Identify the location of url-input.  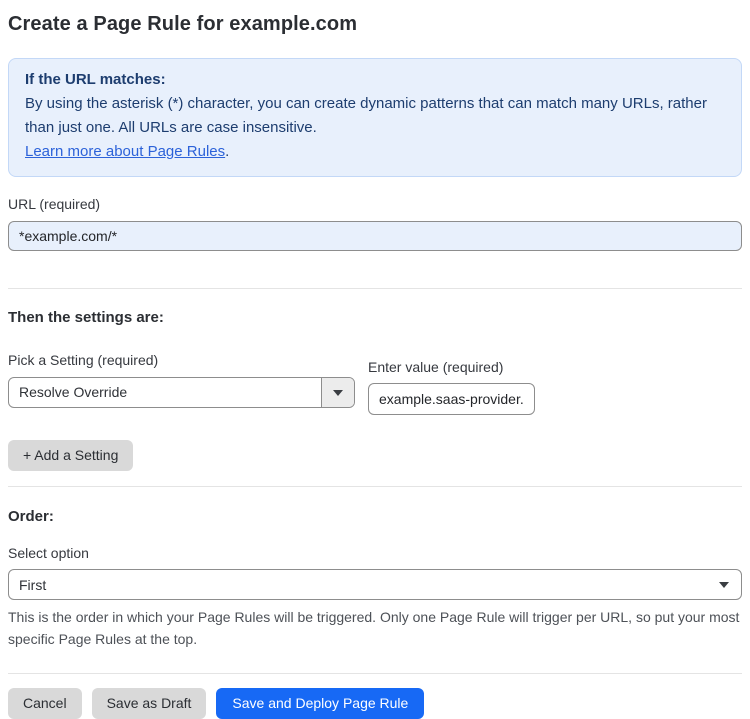
(375, 236).